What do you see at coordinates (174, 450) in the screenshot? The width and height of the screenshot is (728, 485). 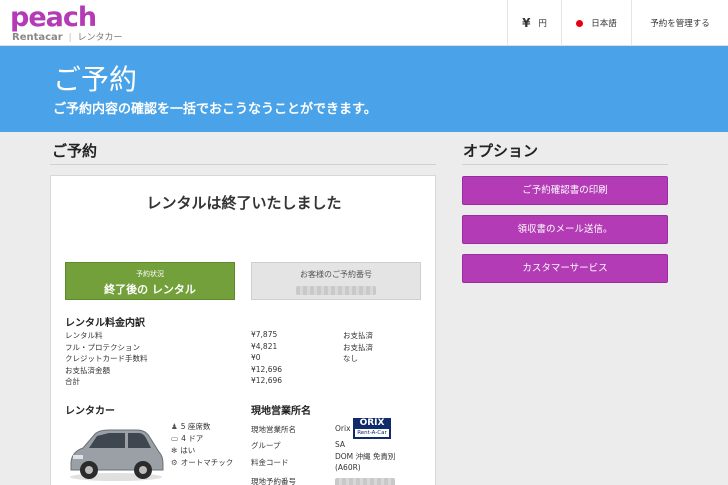 I see `aircon-icon: ✻` at bounding box center [174, 450].